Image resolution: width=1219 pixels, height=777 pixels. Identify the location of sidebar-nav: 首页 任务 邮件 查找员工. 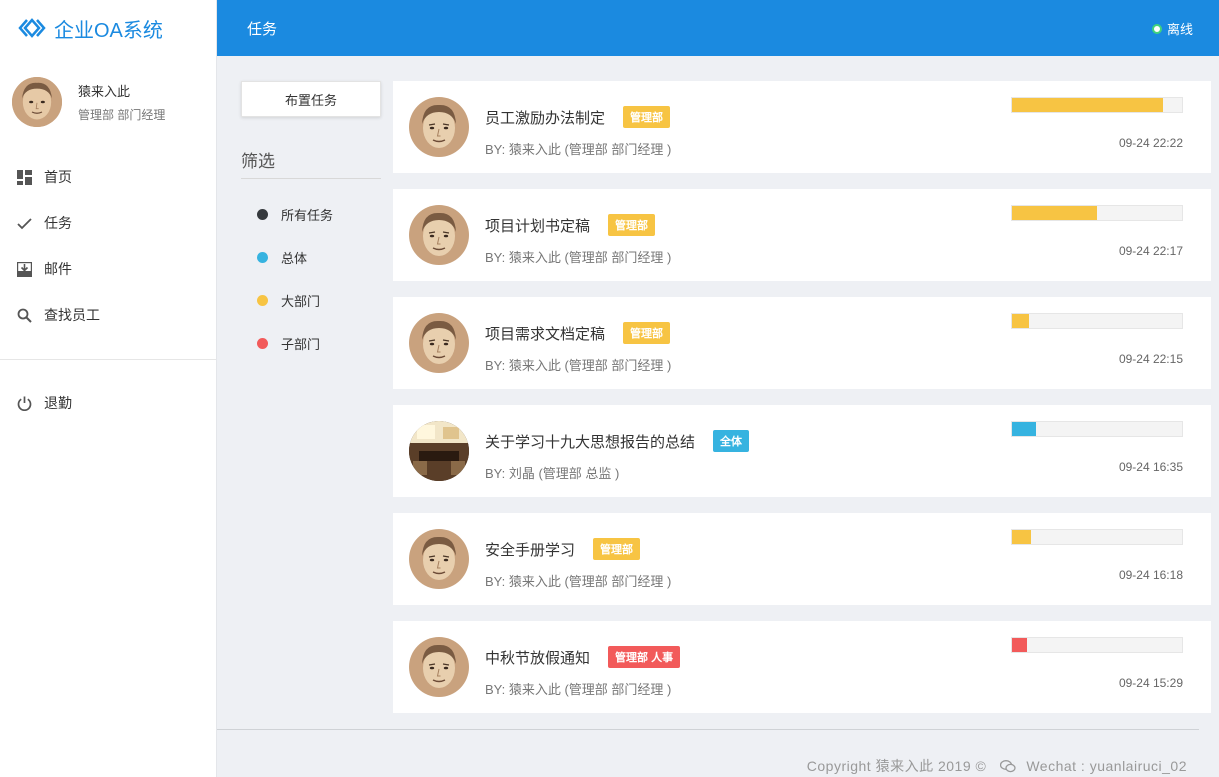
(108, 246).